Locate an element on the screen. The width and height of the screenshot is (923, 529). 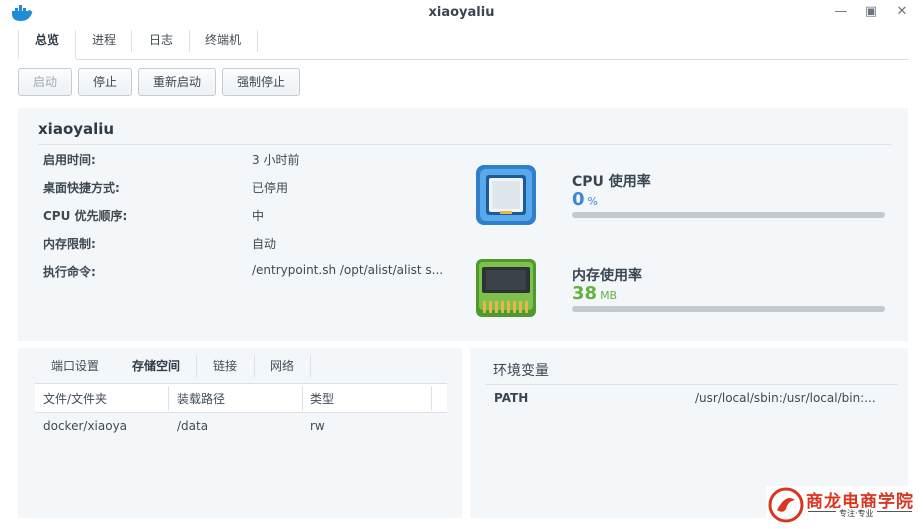
close-icon: ✕ is located at coordinates (902, 12).